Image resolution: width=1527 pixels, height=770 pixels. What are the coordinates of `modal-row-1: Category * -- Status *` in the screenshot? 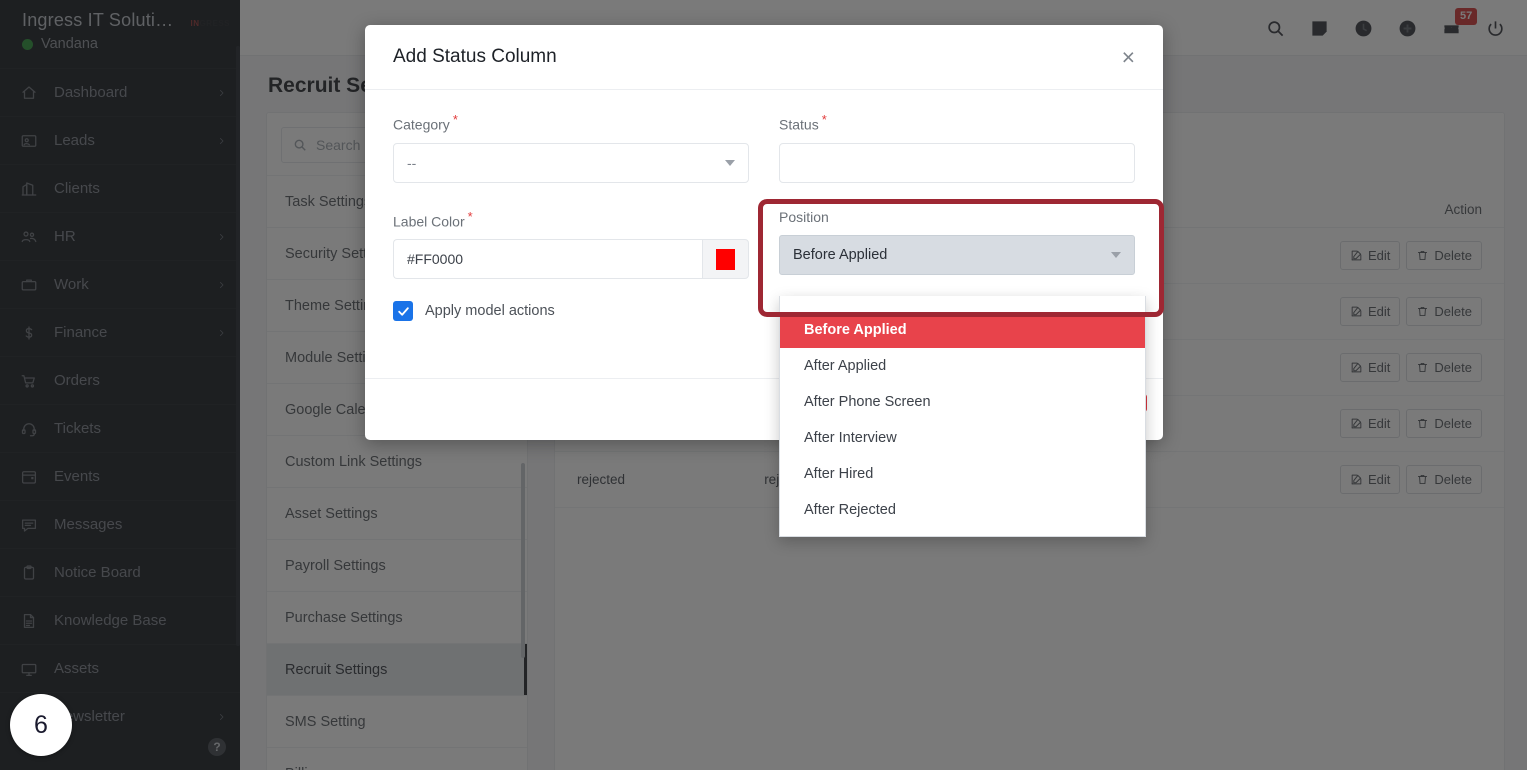 It's located at (764, 147).